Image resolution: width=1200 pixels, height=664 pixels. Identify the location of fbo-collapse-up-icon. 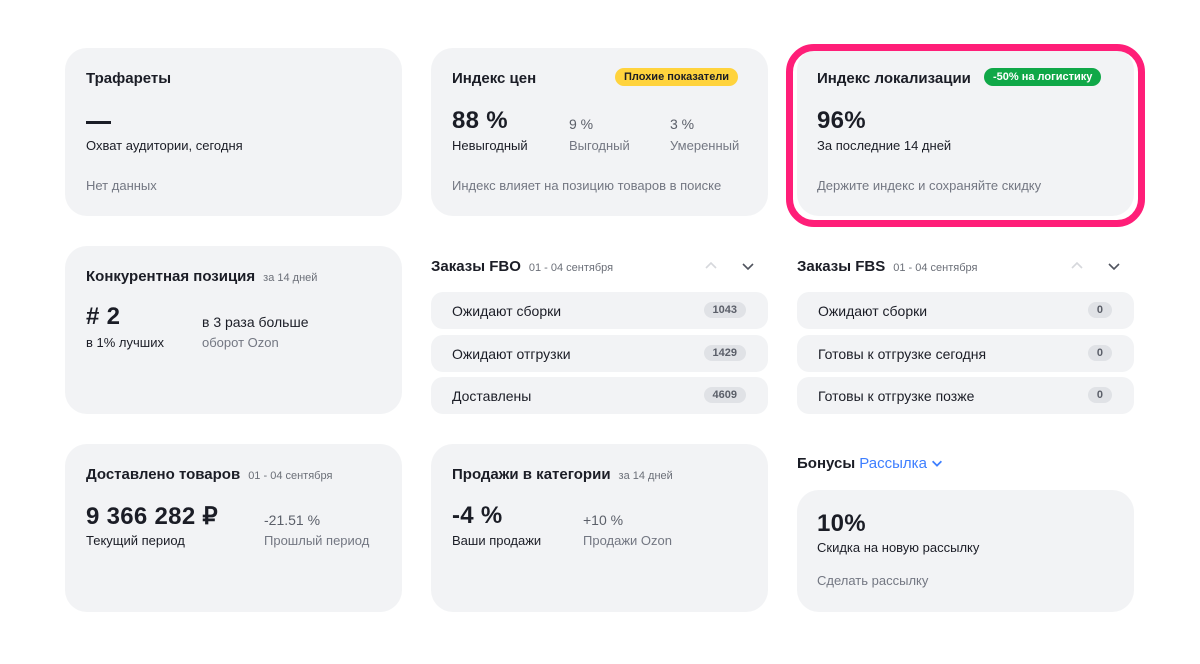
(711, 266).